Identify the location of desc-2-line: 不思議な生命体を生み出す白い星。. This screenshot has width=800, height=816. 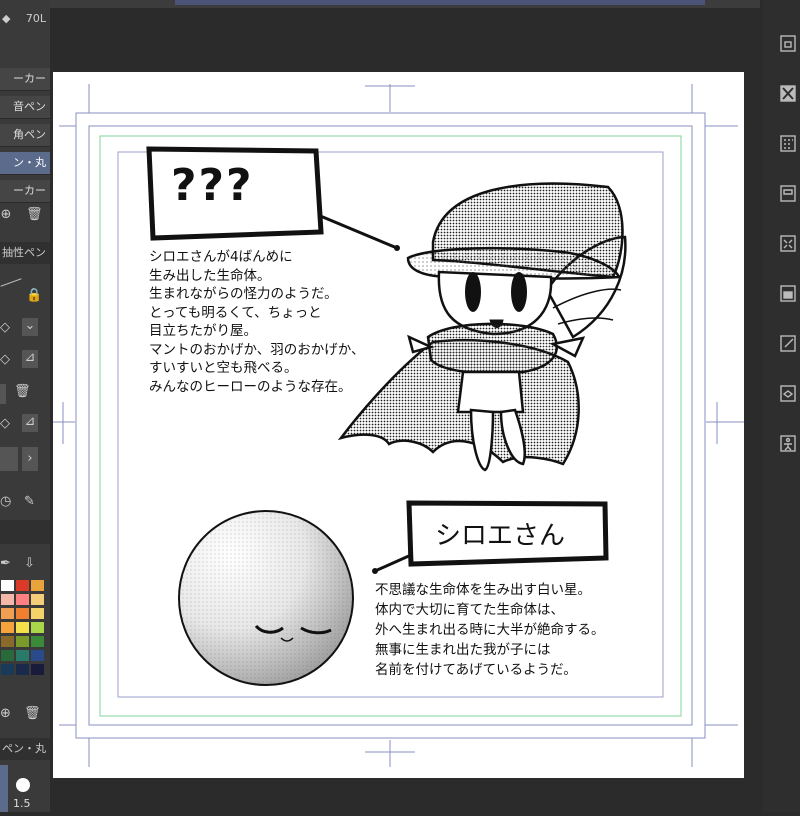
(483, 590).